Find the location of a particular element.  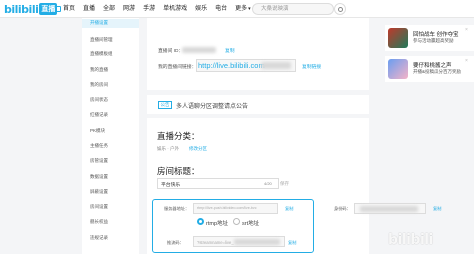

notice-tag: 公告 is located at coordinates (165, 105).